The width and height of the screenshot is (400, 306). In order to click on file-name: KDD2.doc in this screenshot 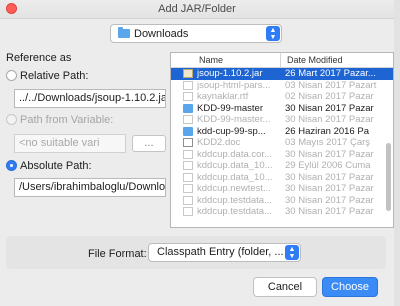, I will do `click(219, 142)`.